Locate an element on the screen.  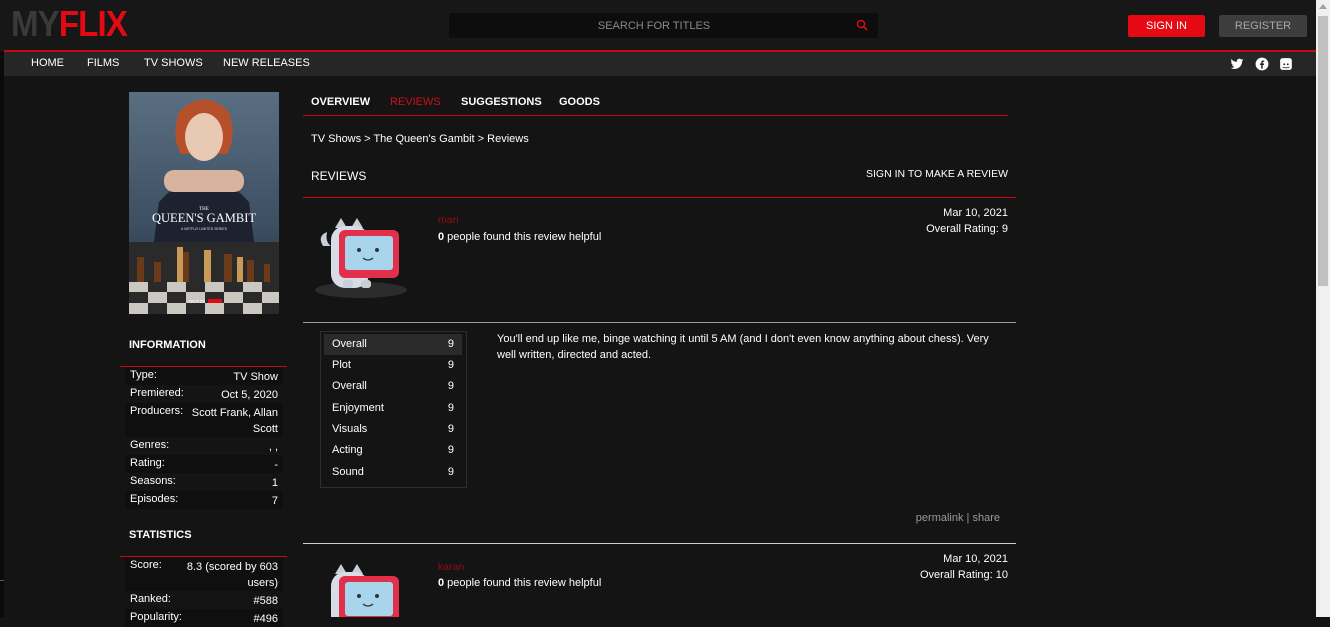
review-username: karan is located at coordinates (451, 567).